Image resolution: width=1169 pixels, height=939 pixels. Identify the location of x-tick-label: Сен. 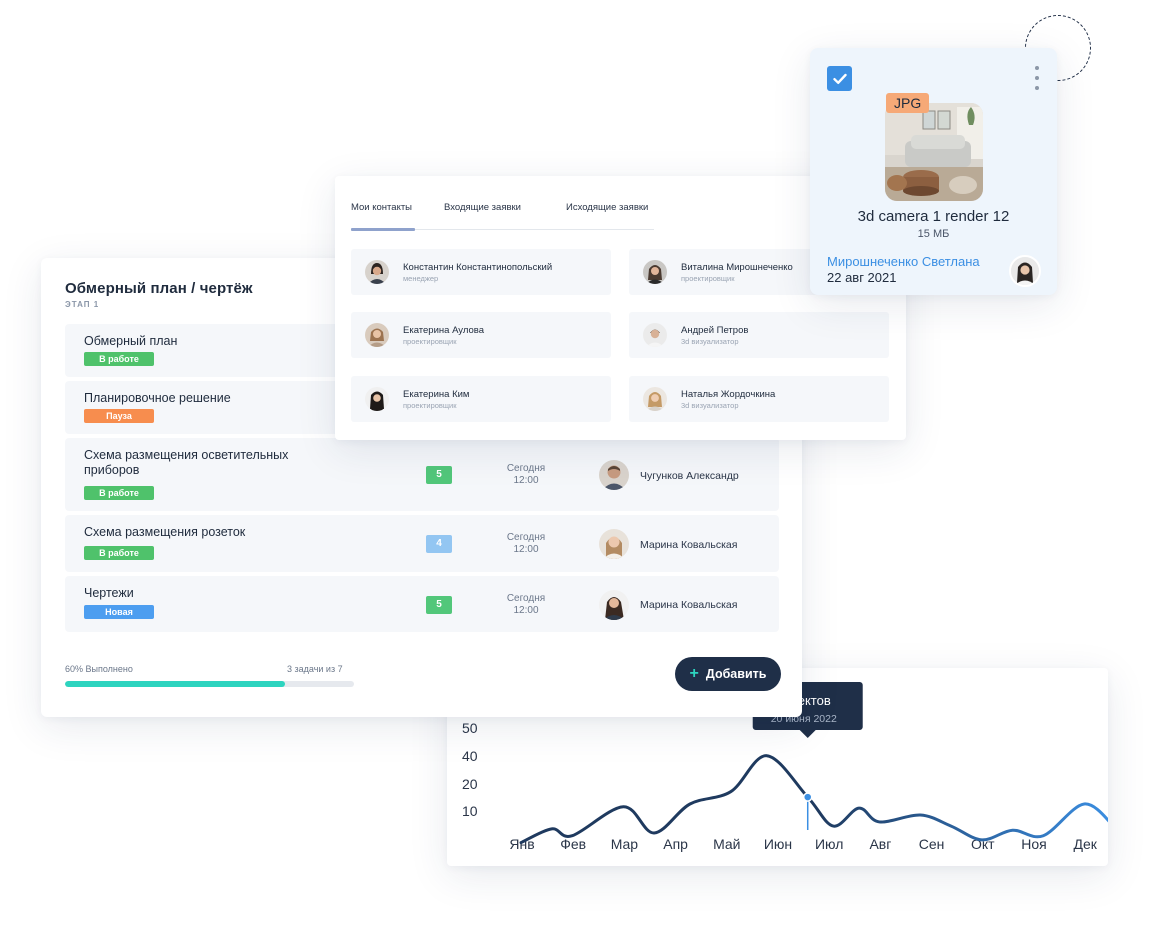
(932, 844).